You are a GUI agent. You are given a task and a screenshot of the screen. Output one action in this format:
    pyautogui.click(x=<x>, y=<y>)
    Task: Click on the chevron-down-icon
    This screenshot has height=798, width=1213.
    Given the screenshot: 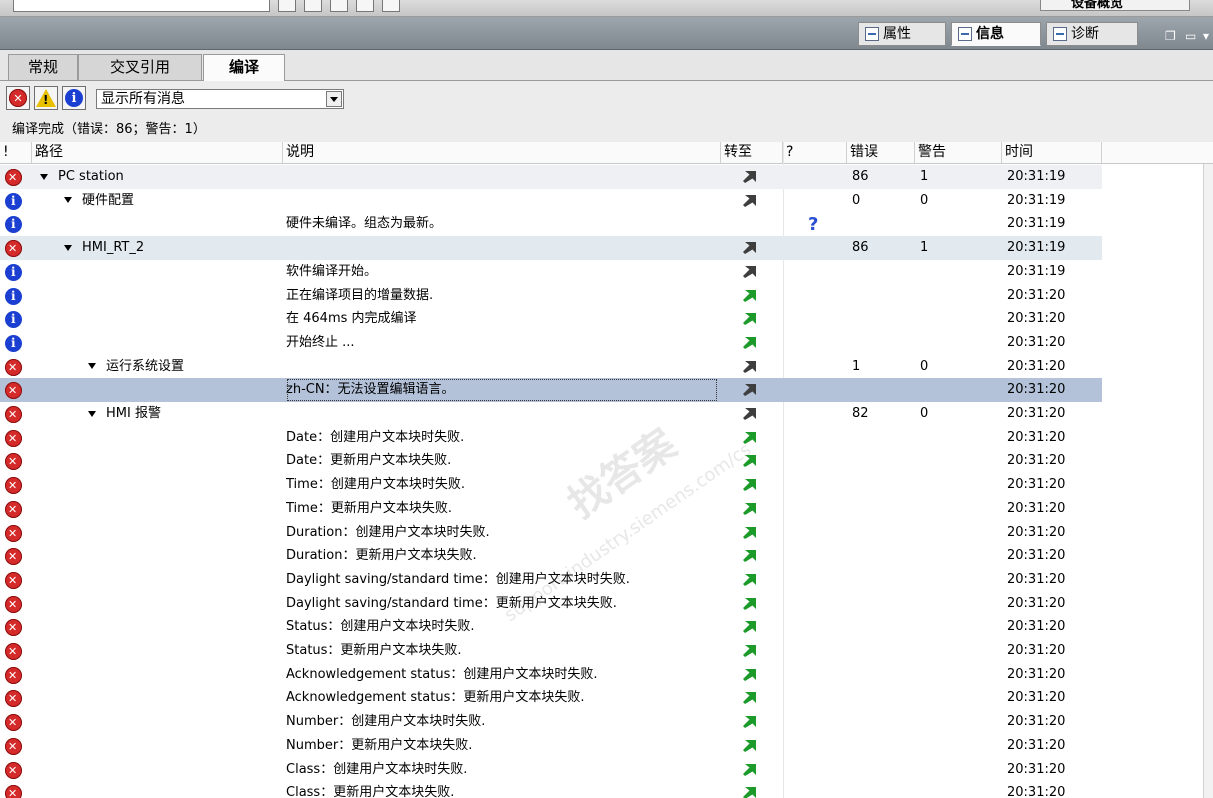 What is the action you would take?
    pyautogui.click(x=334, y=99)
    